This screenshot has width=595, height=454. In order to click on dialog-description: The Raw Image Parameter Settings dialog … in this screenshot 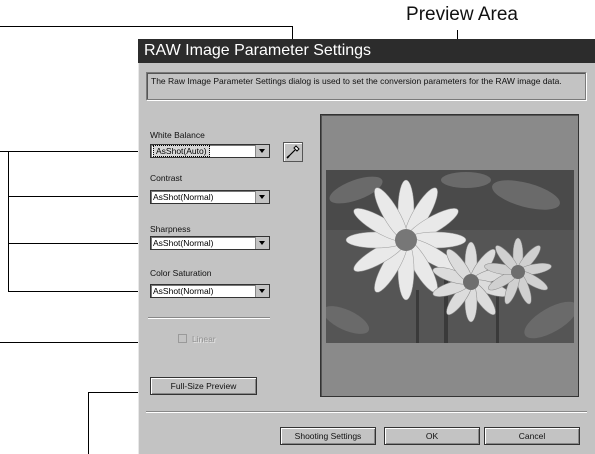, I will do `click(366, 86)`.